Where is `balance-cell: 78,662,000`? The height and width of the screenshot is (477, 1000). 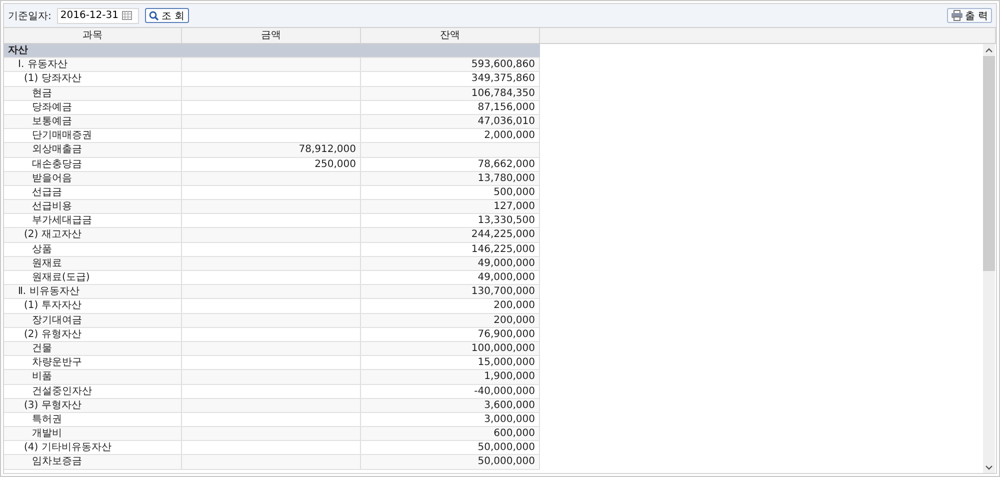 balance-cell: 78,662,000 is located at coordinates (450, 164).